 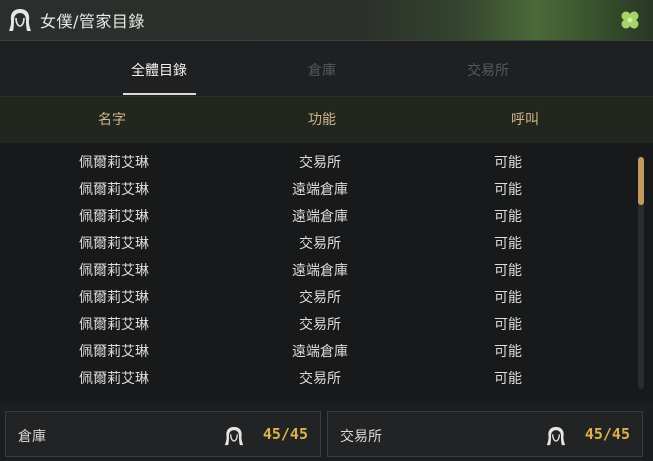 What do you see at coordinates (322, 70) in the screenshot?
I see `tab-warehouse: 倉庫` at bounding box center [322, 70].